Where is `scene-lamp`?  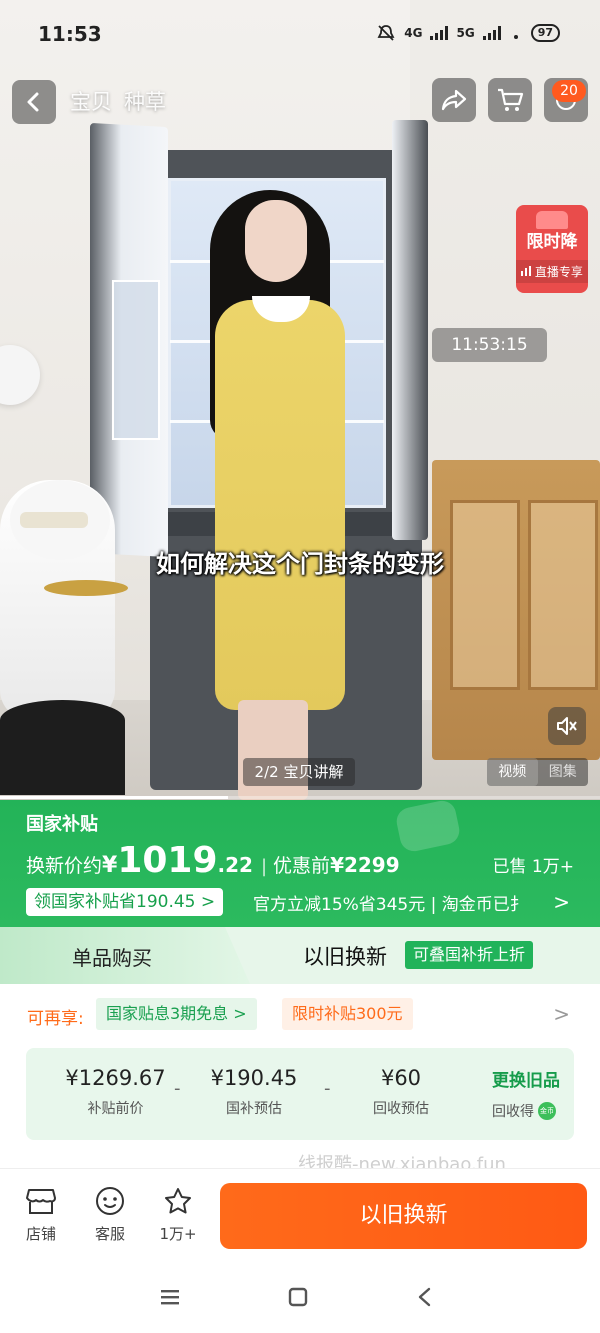
scene-lamp is located at coordinates (20, 375).